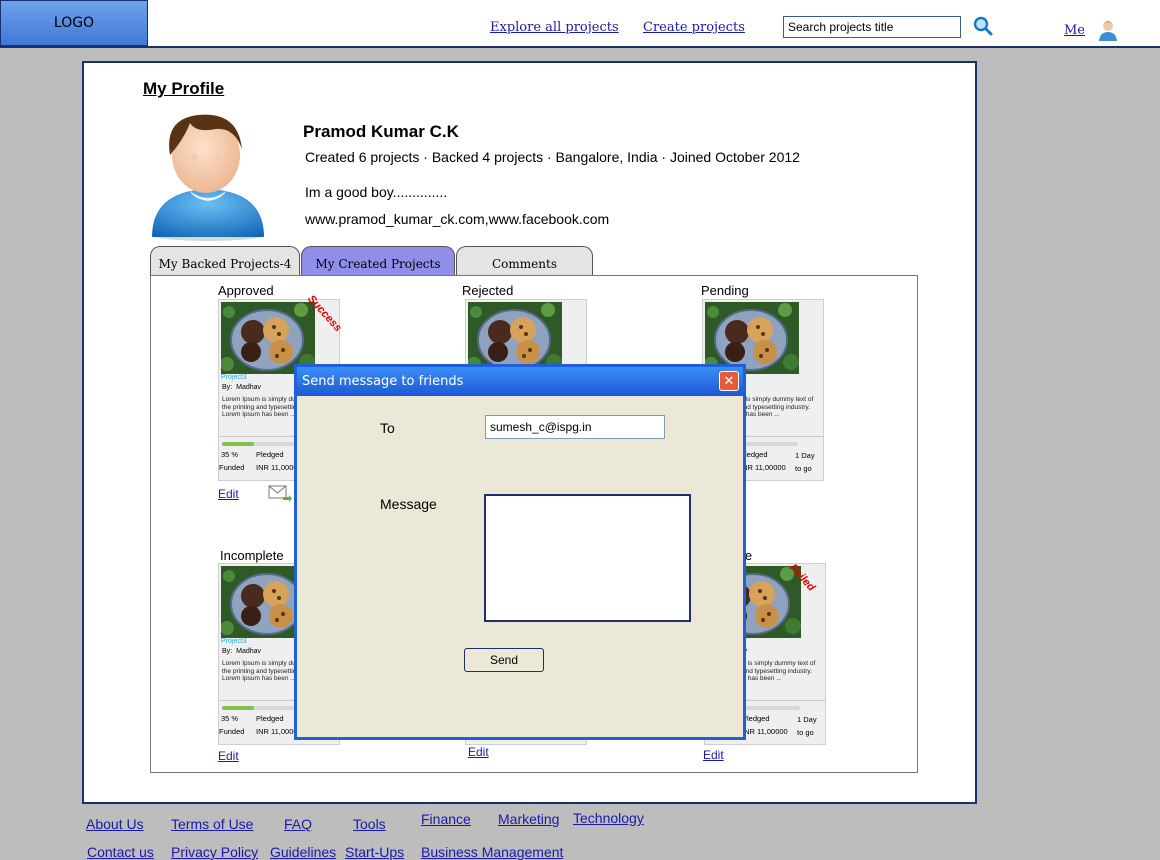 This screenshot has width=1160, height=860. Describe the element at coordinates (115, 824) in the screenshot. I see `footer-about-us: About Us` at that location.